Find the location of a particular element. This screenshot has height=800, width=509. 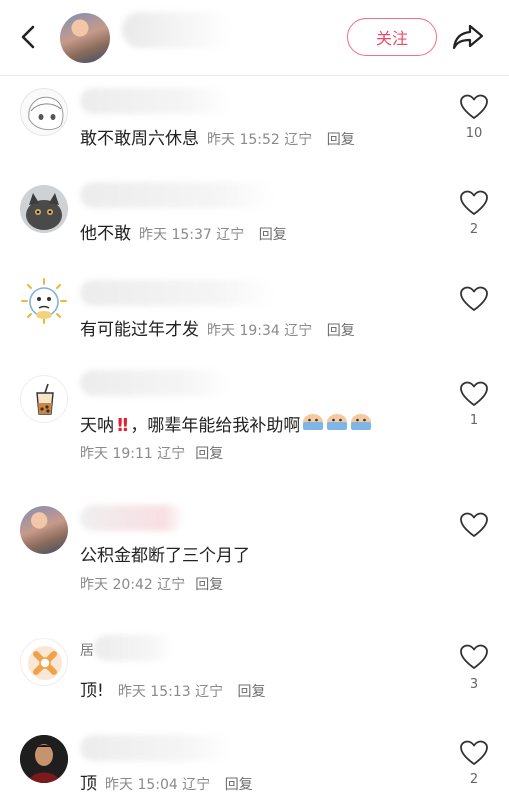

comment-line: 天呐 !! ，哪辈年能给我补助啊 is located at coordinates (226, 423).